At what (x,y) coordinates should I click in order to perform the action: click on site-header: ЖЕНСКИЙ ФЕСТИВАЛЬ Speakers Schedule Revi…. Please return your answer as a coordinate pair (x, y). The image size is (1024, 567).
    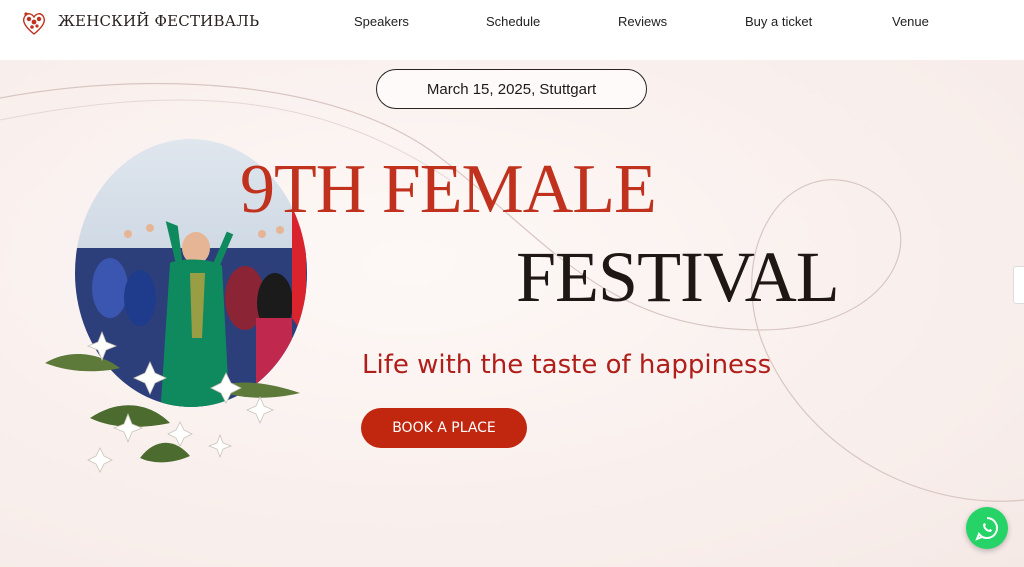
    Looking at the image, I should click on (512, 30).